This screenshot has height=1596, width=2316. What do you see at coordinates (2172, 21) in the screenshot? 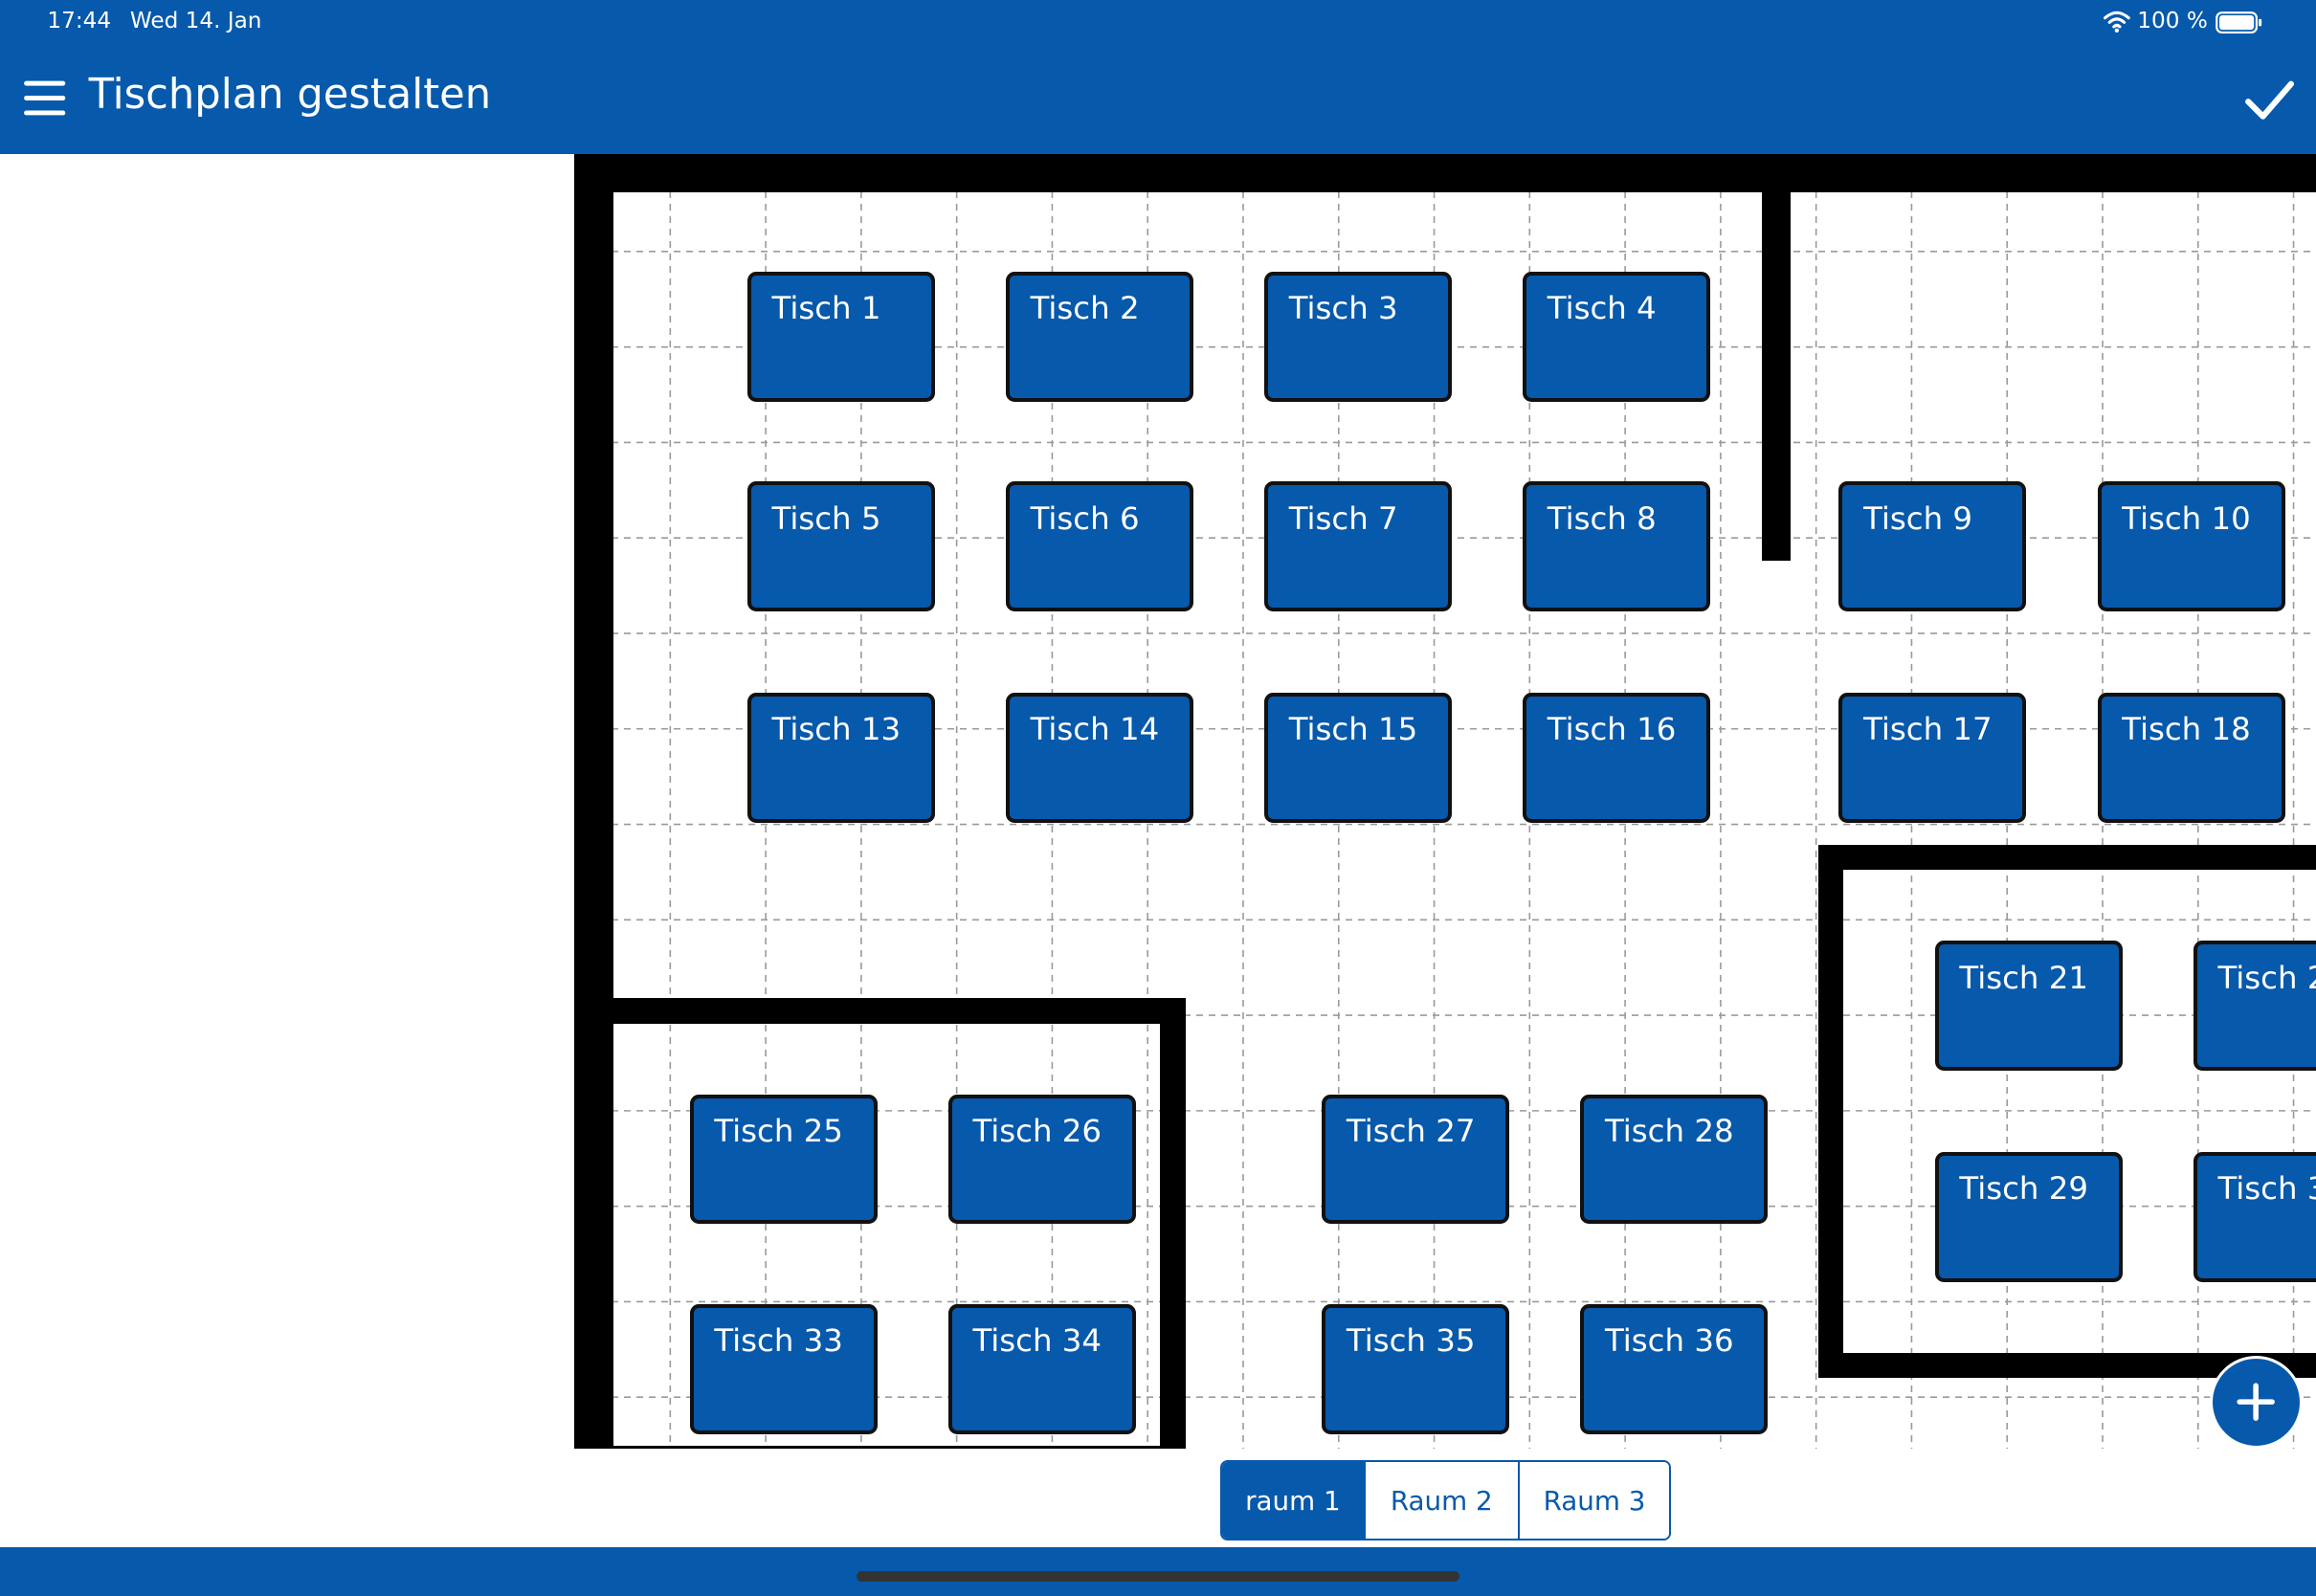
I see `battery-percentage: 100 %` at bounding box center [2172, 21].